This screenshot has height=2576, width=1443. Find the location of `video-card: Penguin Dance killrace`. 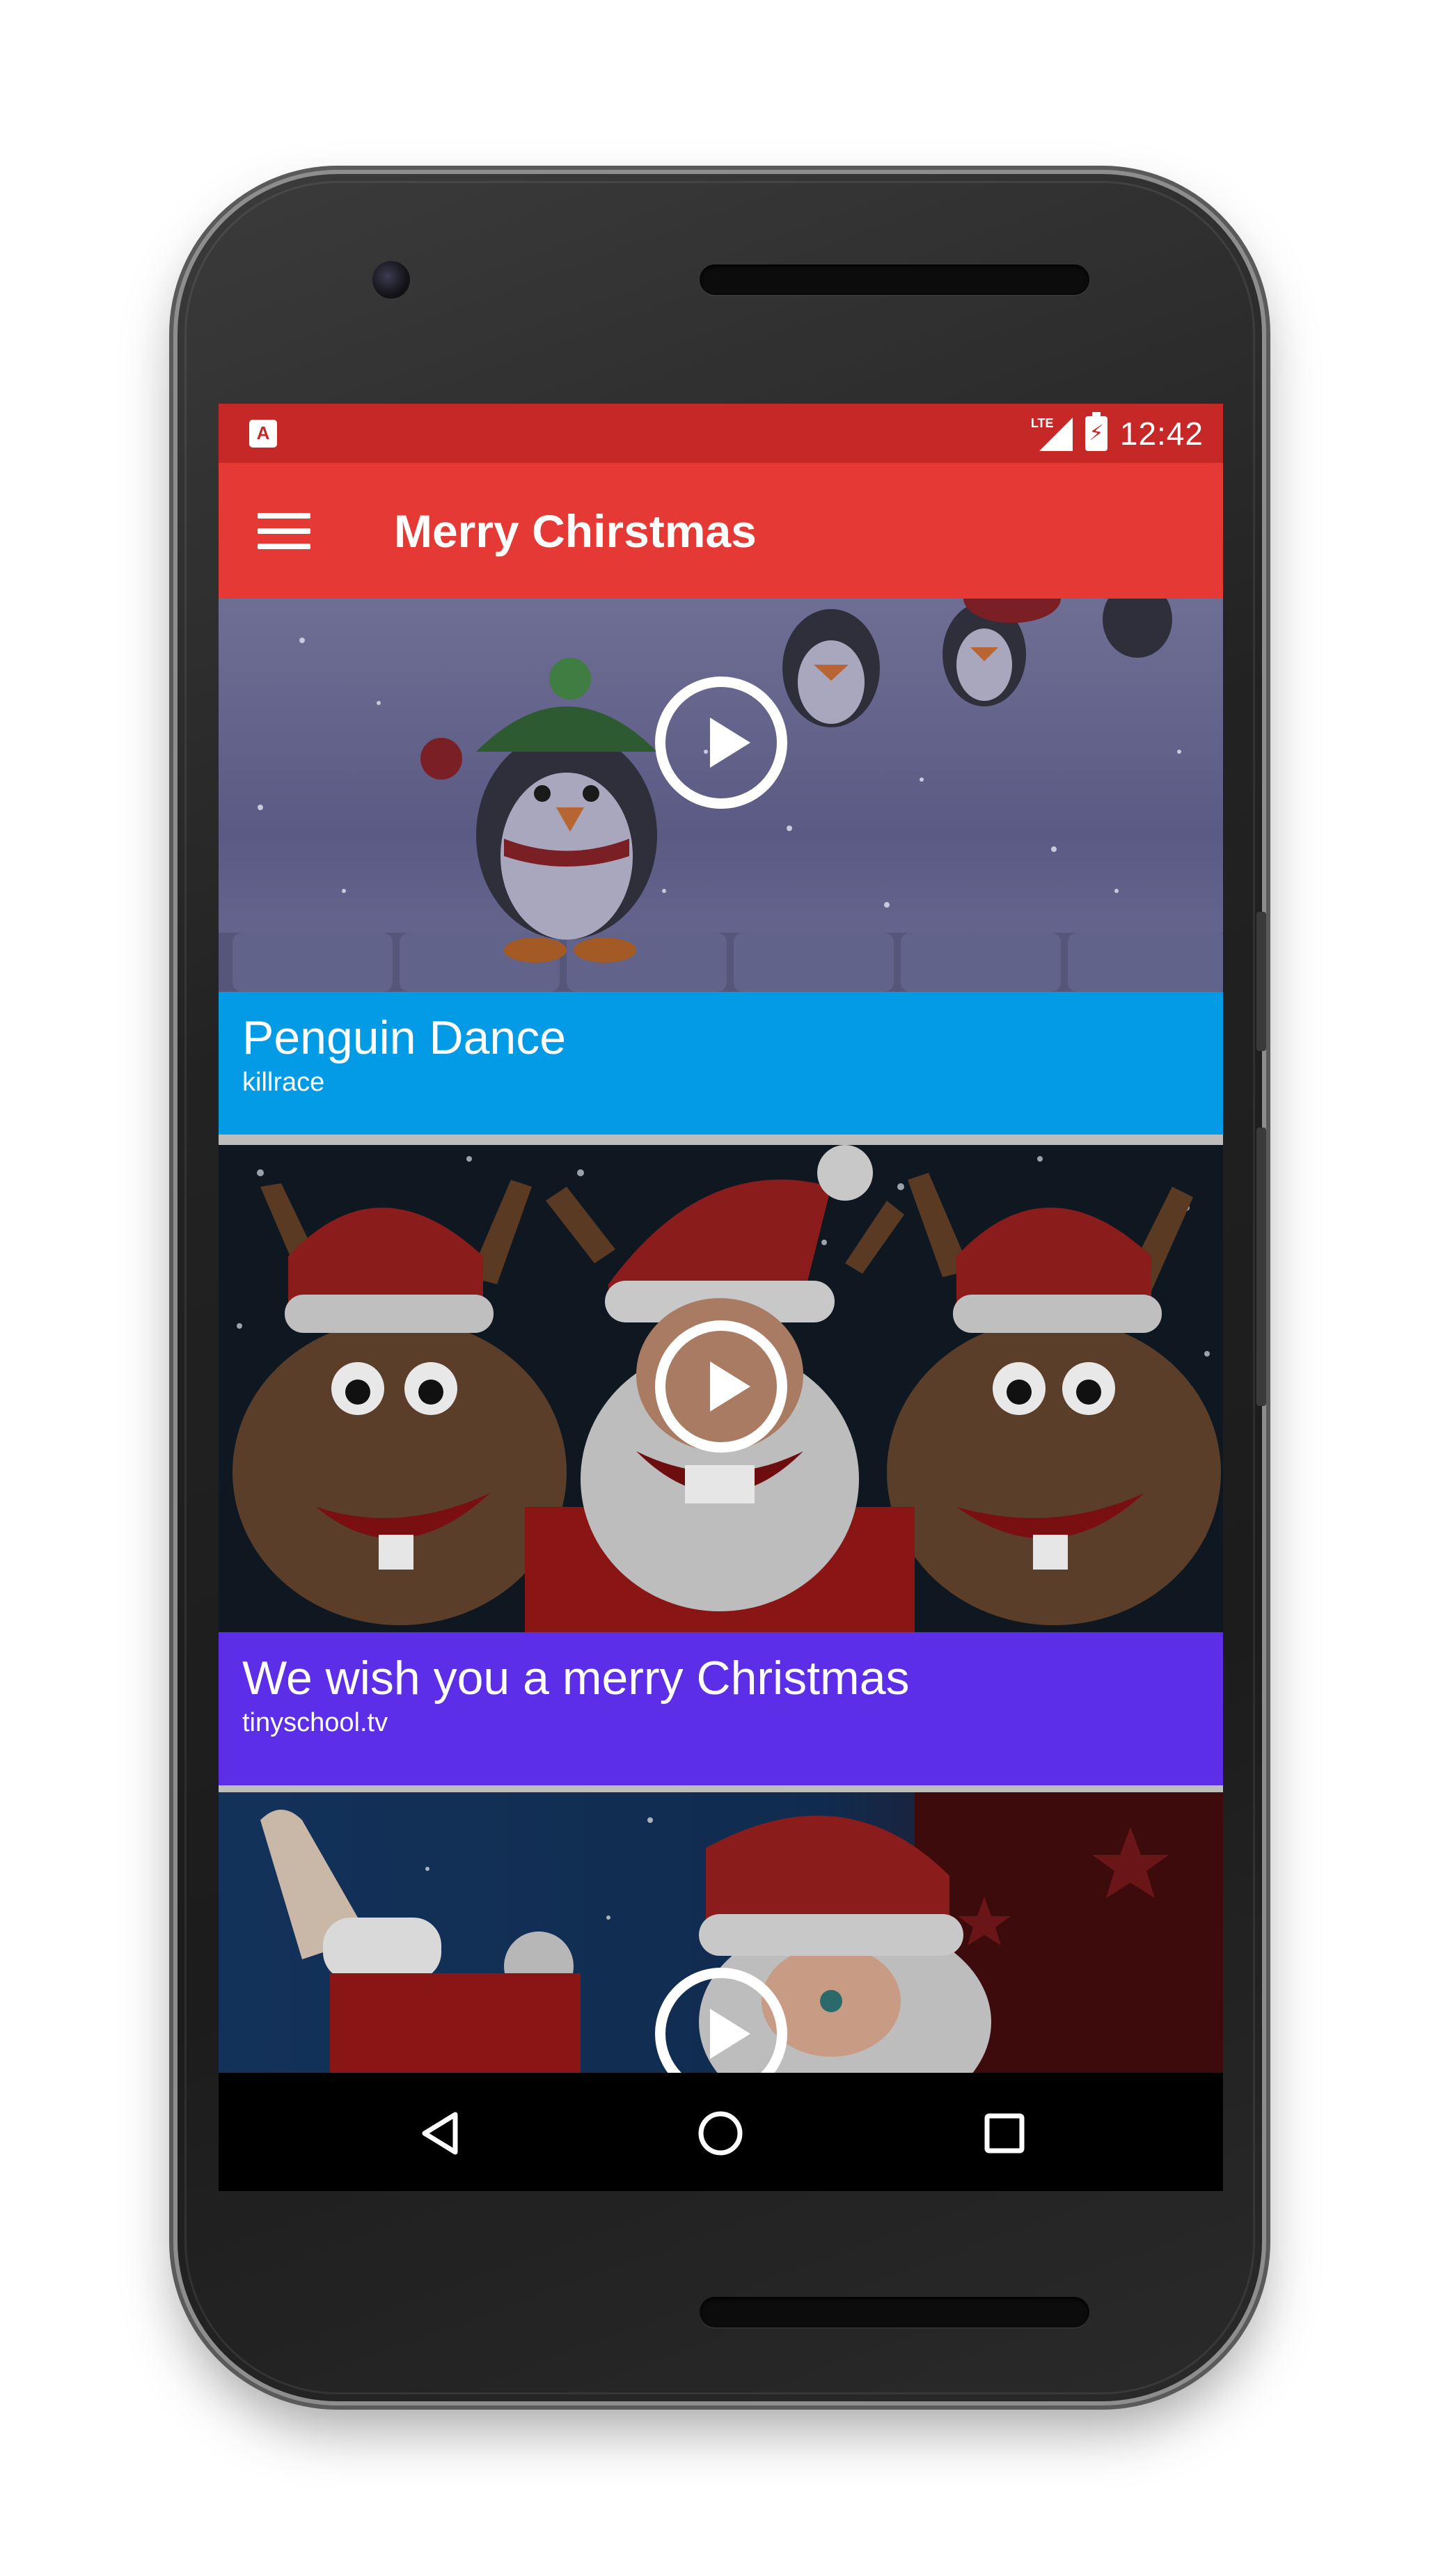

video-card: Penguin Dance killrace is located at coordinates (721, 867).